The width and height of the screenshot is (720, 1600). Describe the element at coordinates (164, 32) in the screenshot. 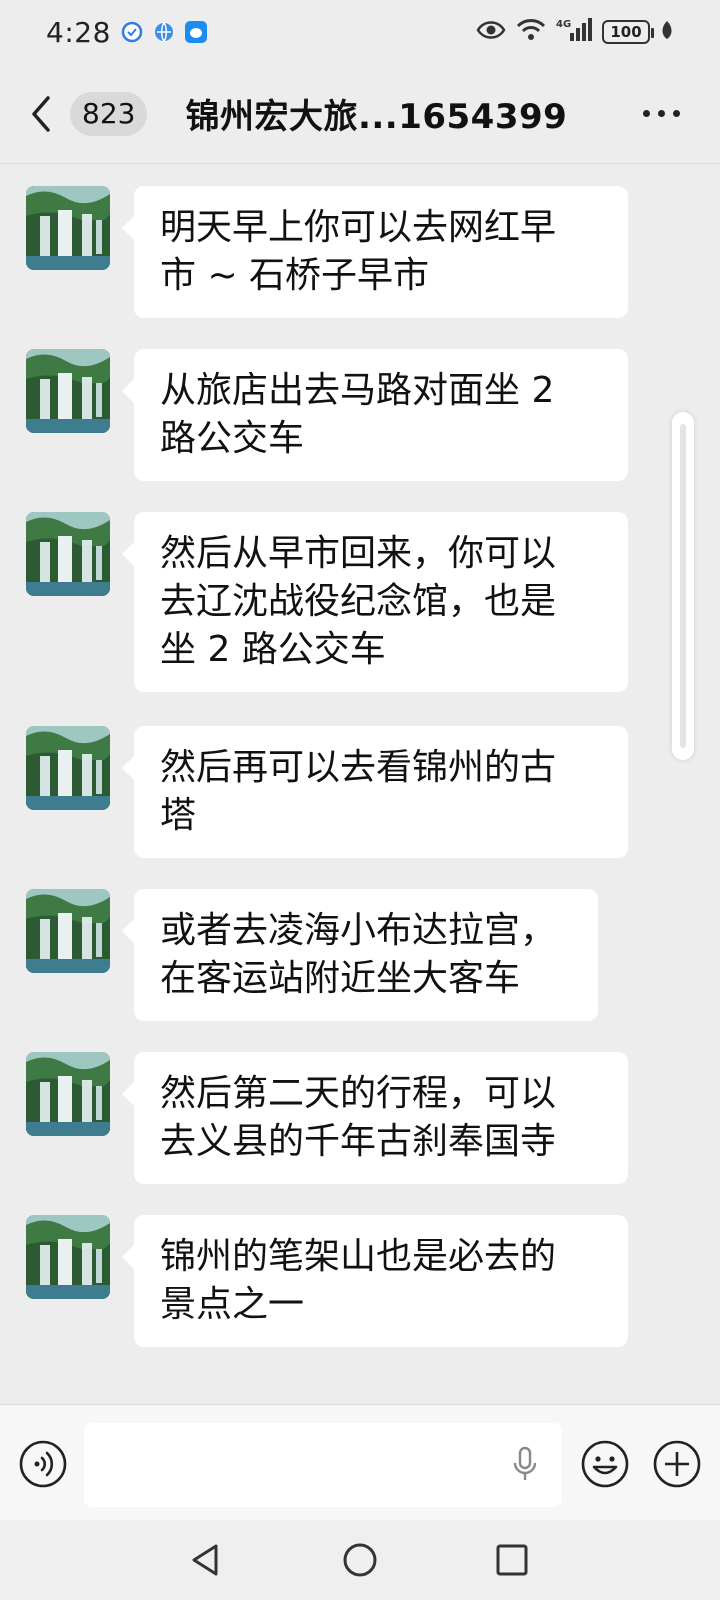

I see `notification-browser-icon` at that location.